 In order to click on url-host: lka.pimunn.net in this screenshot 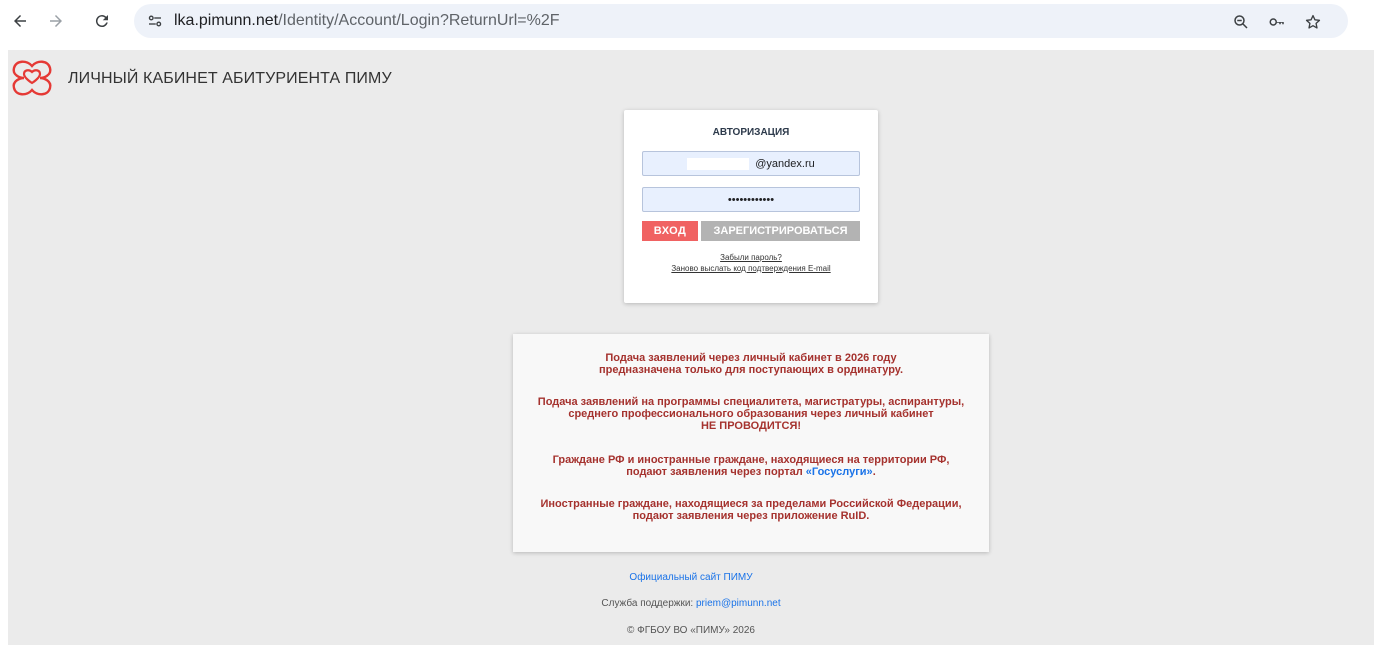, I will do `click(226, 20)`.